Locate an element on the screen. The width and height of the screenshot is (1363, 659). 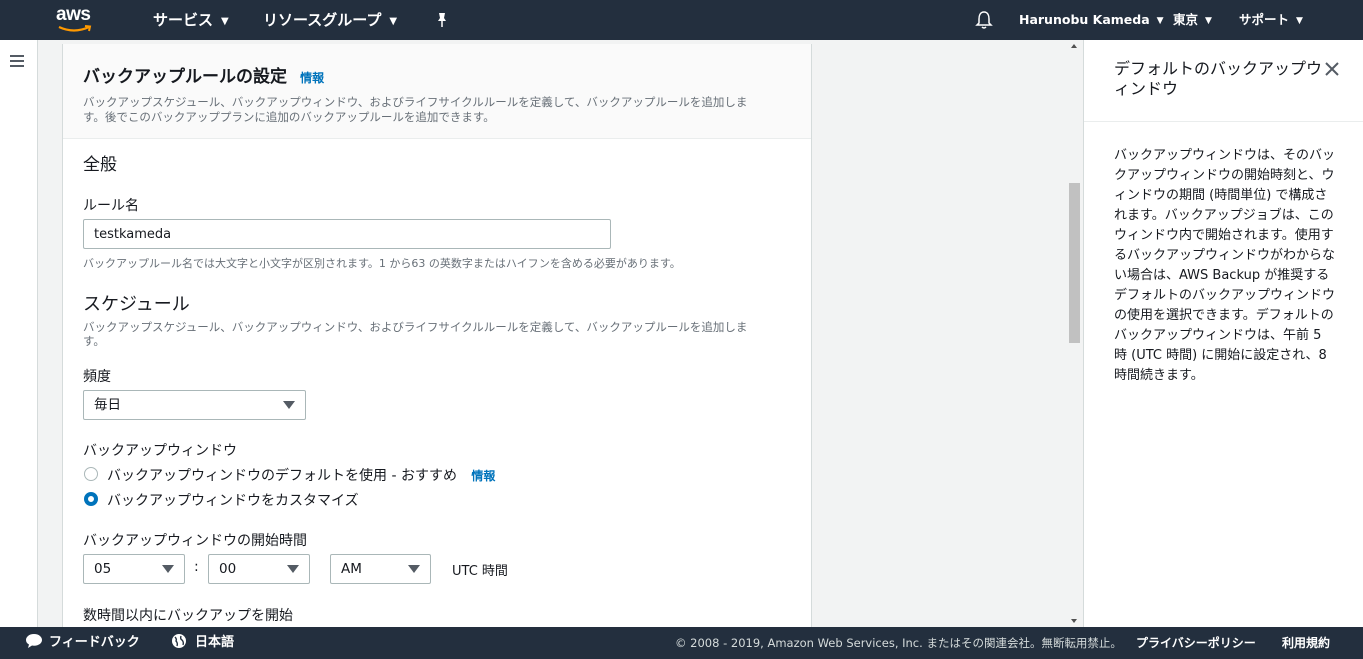
support-menu: サポート ▼ is located at coordinates (1271, 20).